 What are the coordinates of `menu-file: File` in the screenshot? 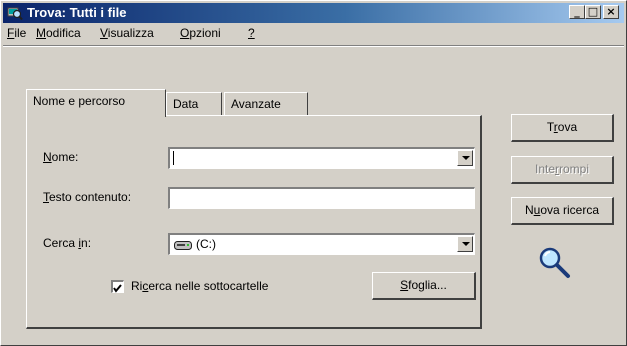 It's located at (16, 33).